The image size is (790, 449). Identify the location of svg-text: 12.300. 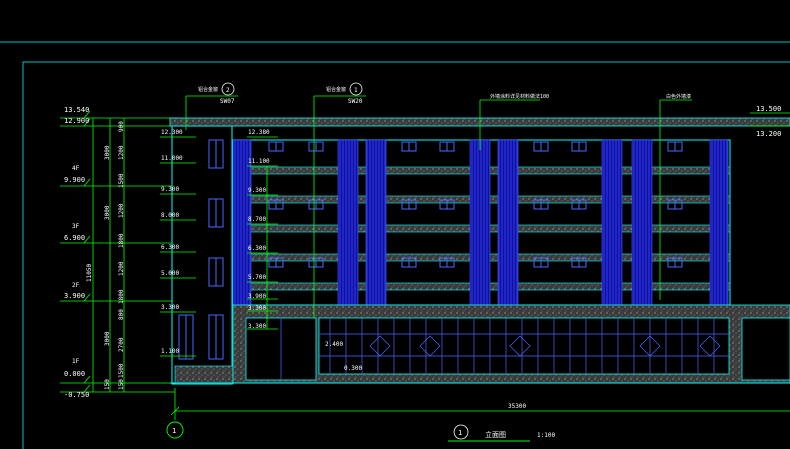
(172, 132).